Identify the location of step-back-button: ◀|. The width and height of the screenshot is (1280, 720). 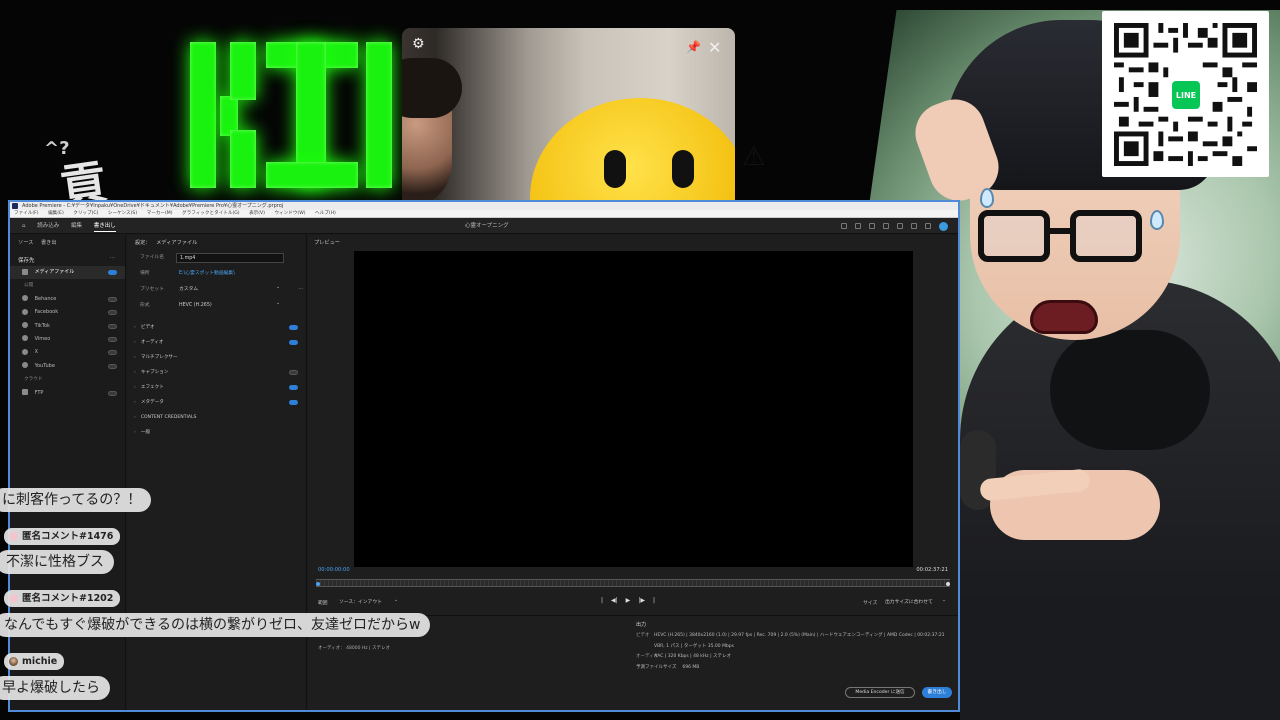
(614, 600).